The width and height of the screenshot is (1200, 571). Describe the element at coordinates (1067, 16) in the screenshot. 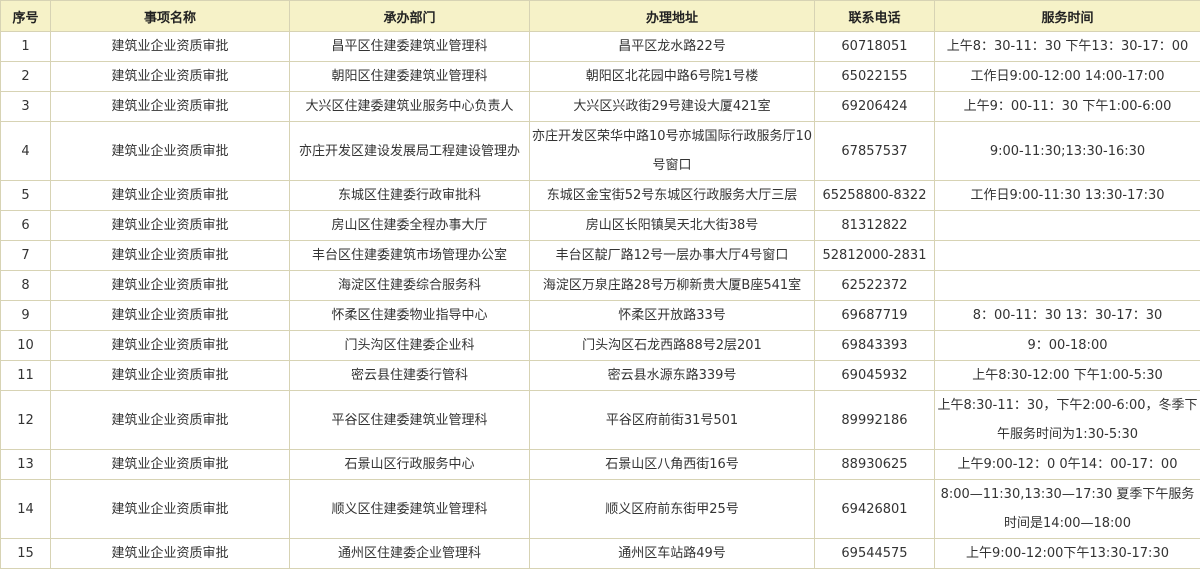

I see `header-hours: 服务时间` at that location.